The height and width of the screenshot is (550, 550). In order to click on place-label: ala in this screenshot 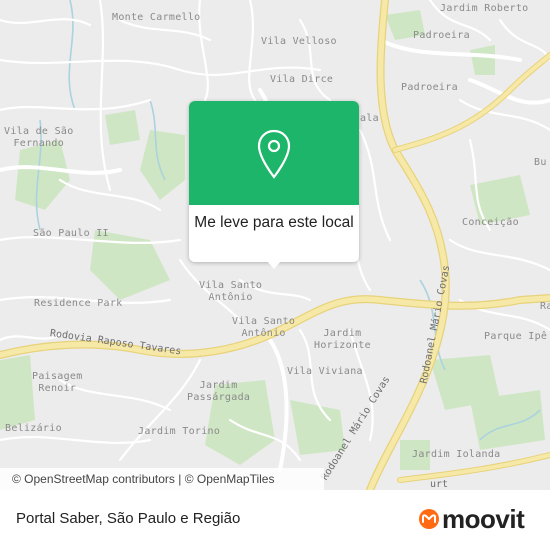, I will do `click(369, 118)`.